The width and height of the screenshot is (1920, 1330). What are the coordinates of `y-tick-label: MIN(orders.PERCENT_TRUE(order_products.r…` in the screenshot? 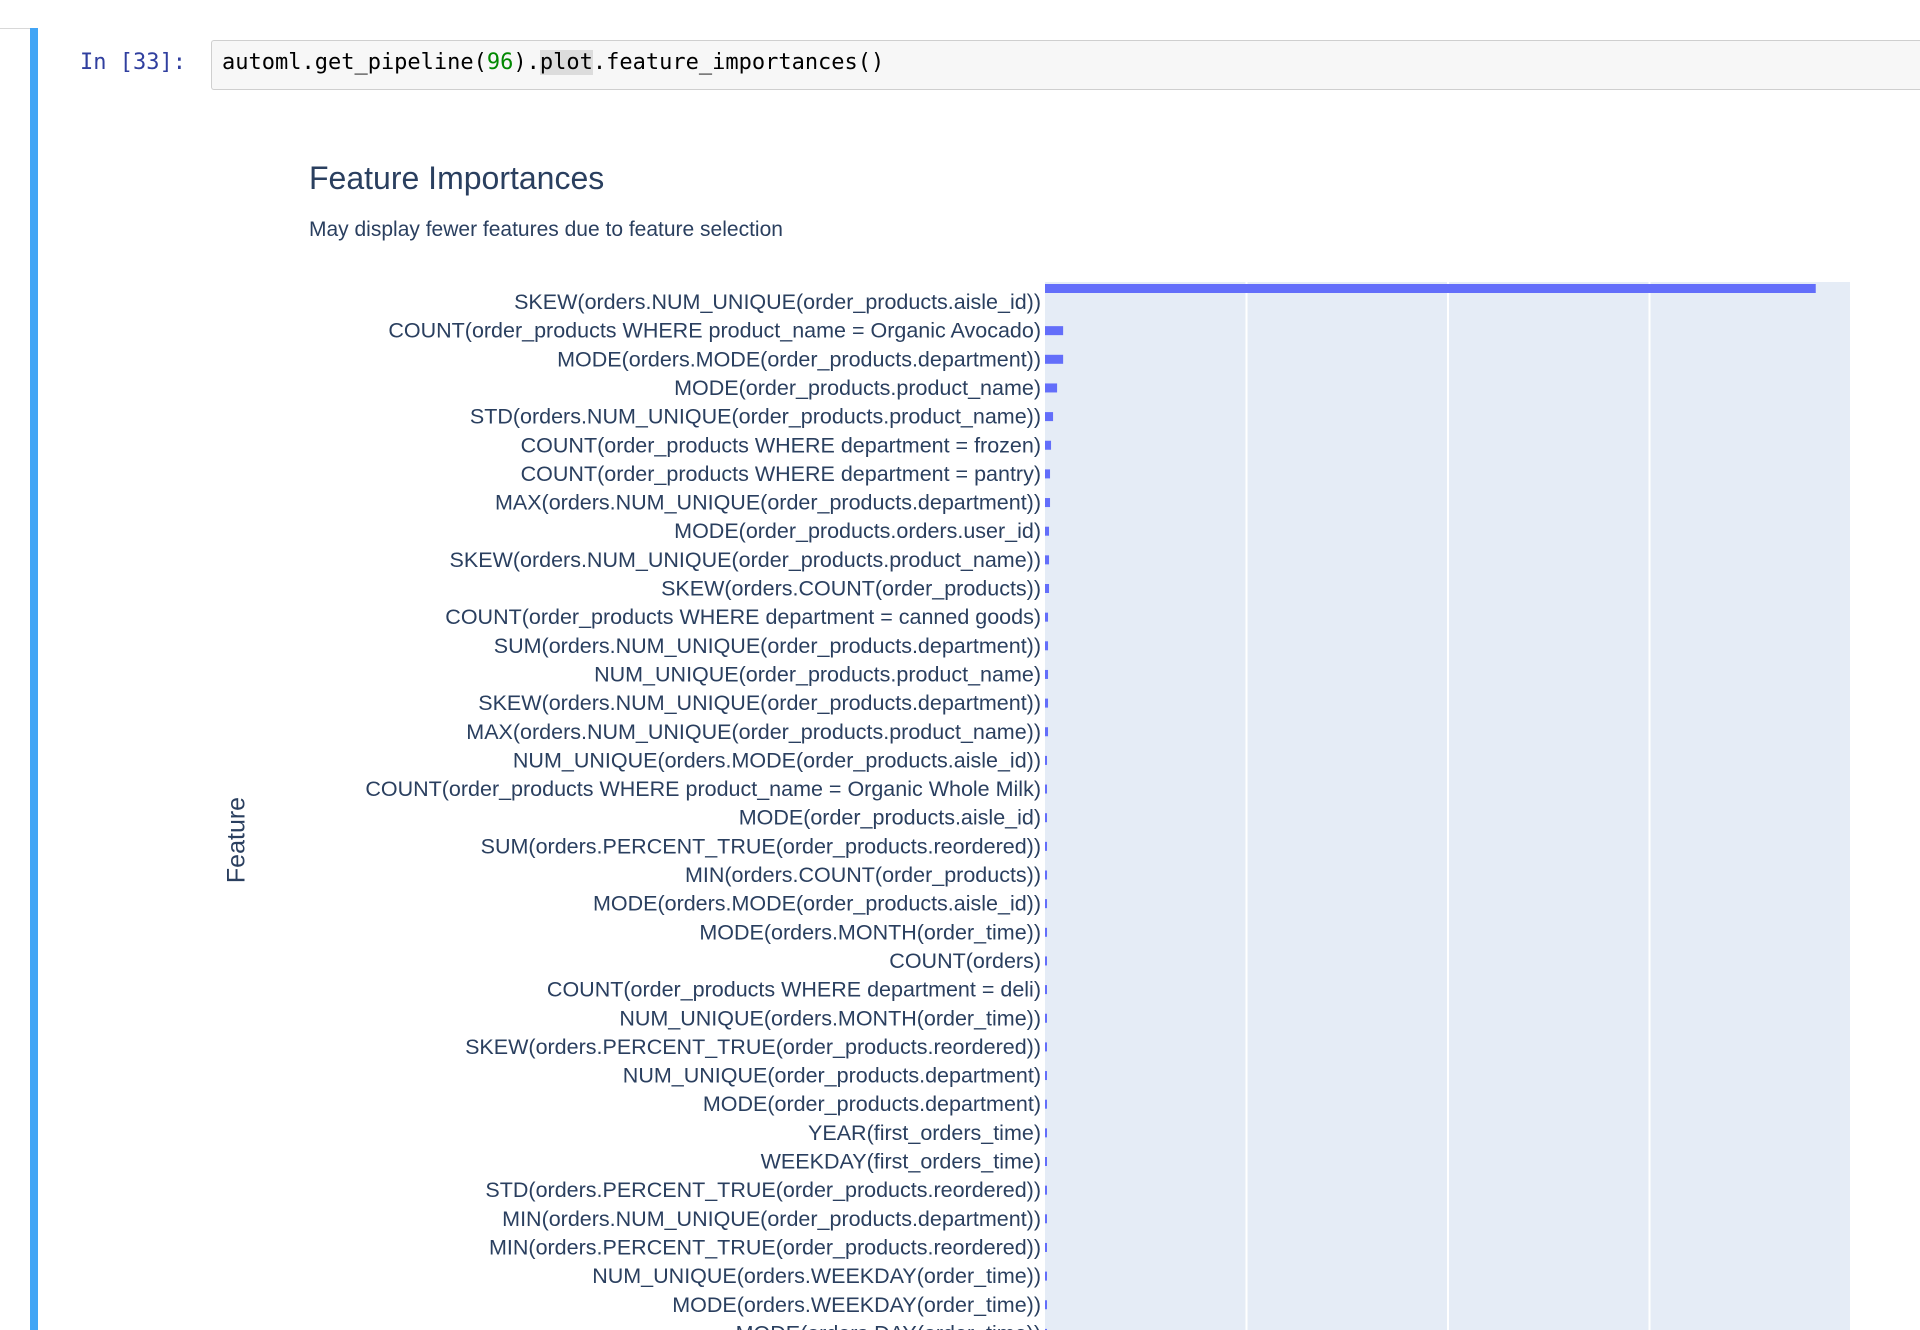 It's located at (765, 1247).